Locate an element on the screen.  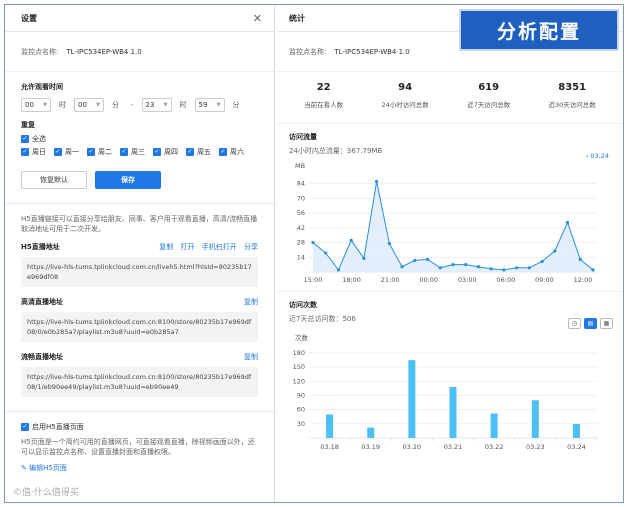
y-tick-label: 180 is located at coordinates (299, 353).